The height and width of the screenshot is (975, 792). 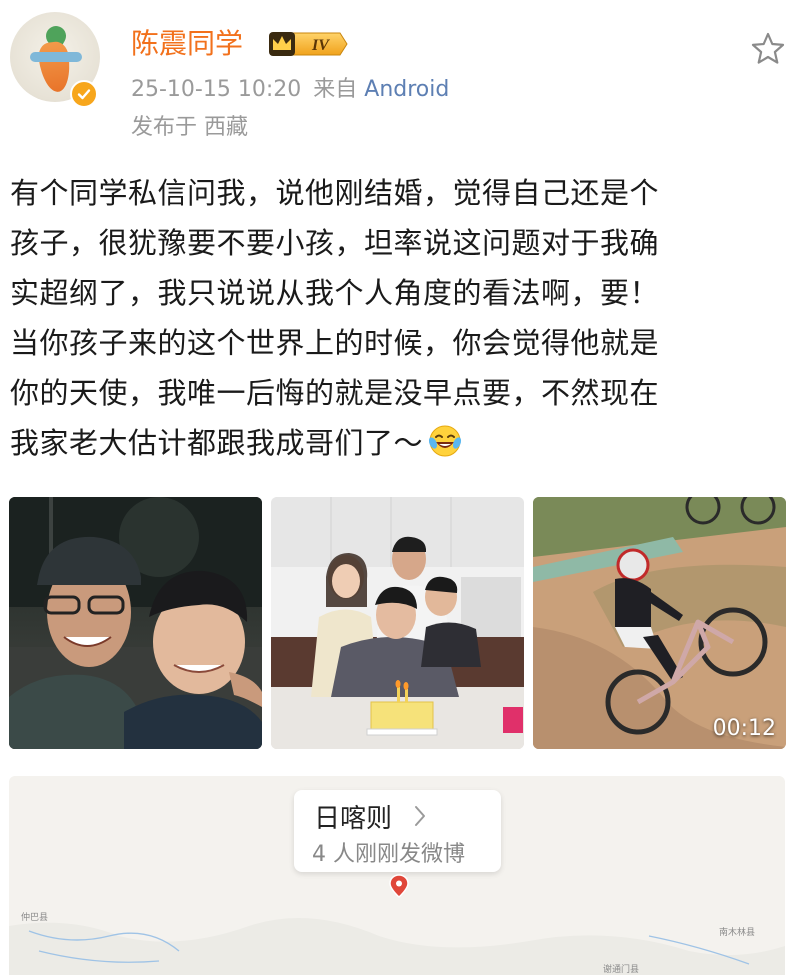 I want to click on vip-crown-badge-icon: IV, so click(x=308, y=44).